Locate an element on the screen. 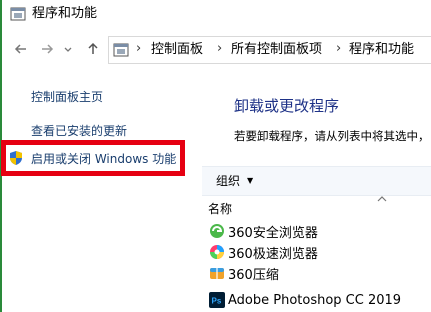  view-installed-updates-link: 查看已安装的更新 is located at coordinates (79, 131).